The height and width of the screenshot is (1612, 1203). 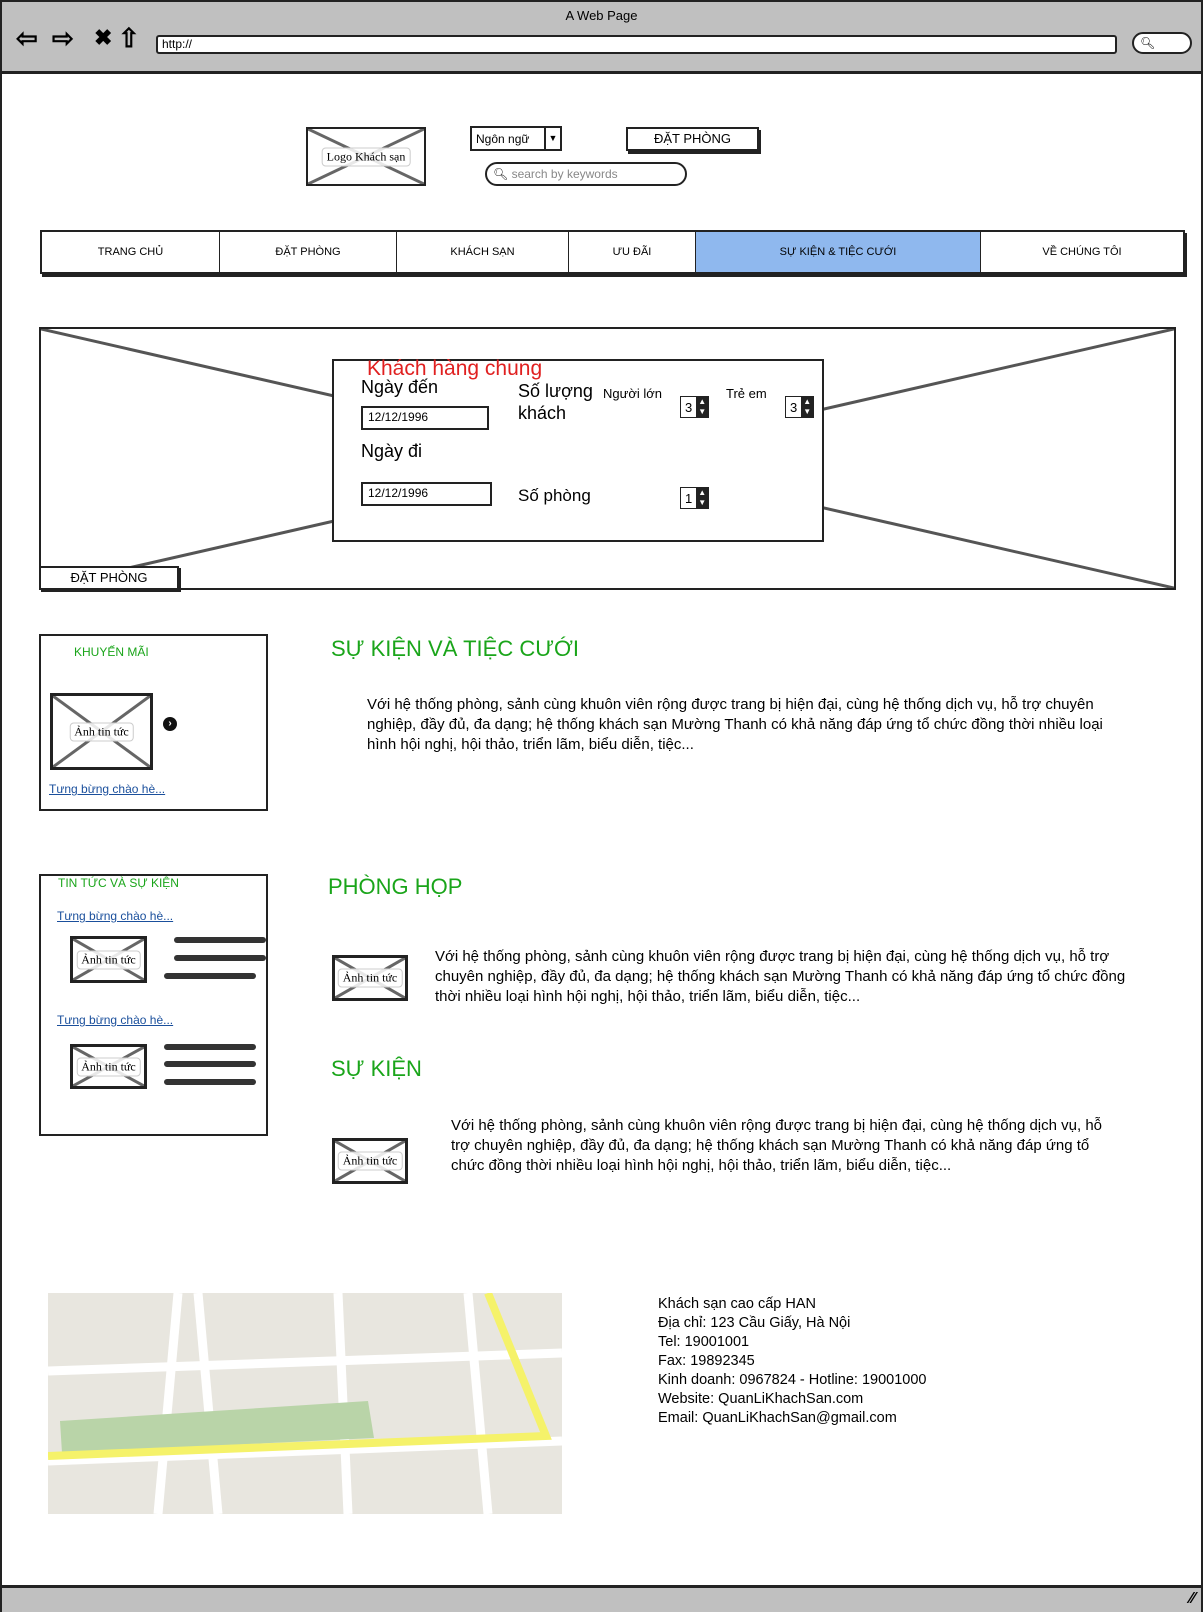 I want to click on rooms-value: 1, so click(x=689, y=498).